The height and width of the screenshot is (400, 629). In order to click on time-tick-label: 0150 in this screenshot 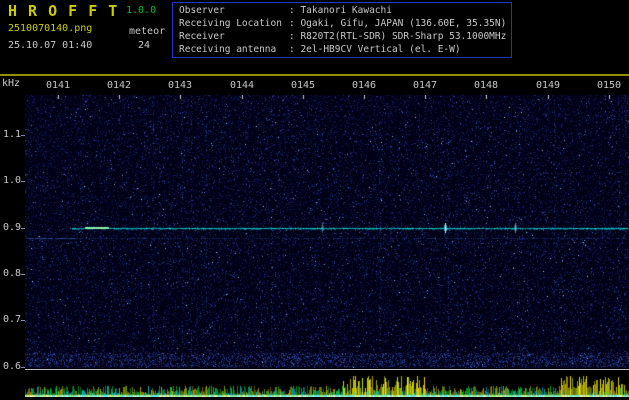, I will do `click(609, 85)`.